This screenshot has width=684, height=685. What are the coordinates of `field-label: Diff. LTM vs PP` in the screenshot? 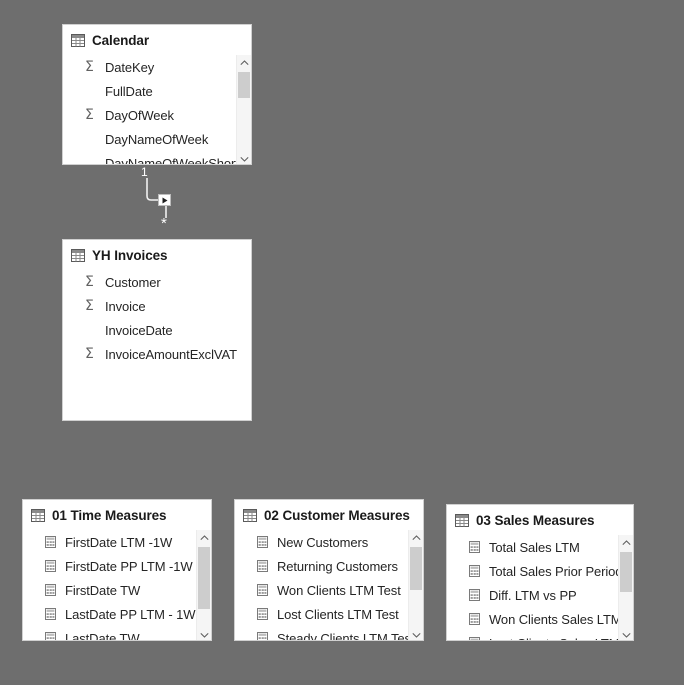 It's located at (533, 595).